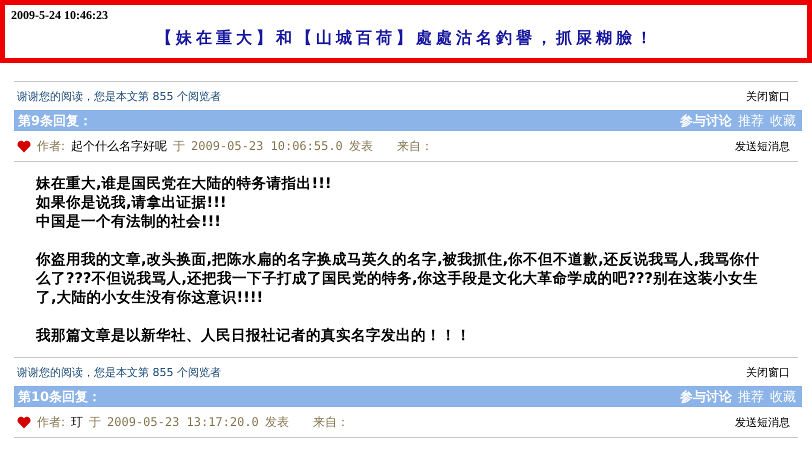  I want to click on post-time: 2009-05-23 13:17:20.0, so click(183, 422).